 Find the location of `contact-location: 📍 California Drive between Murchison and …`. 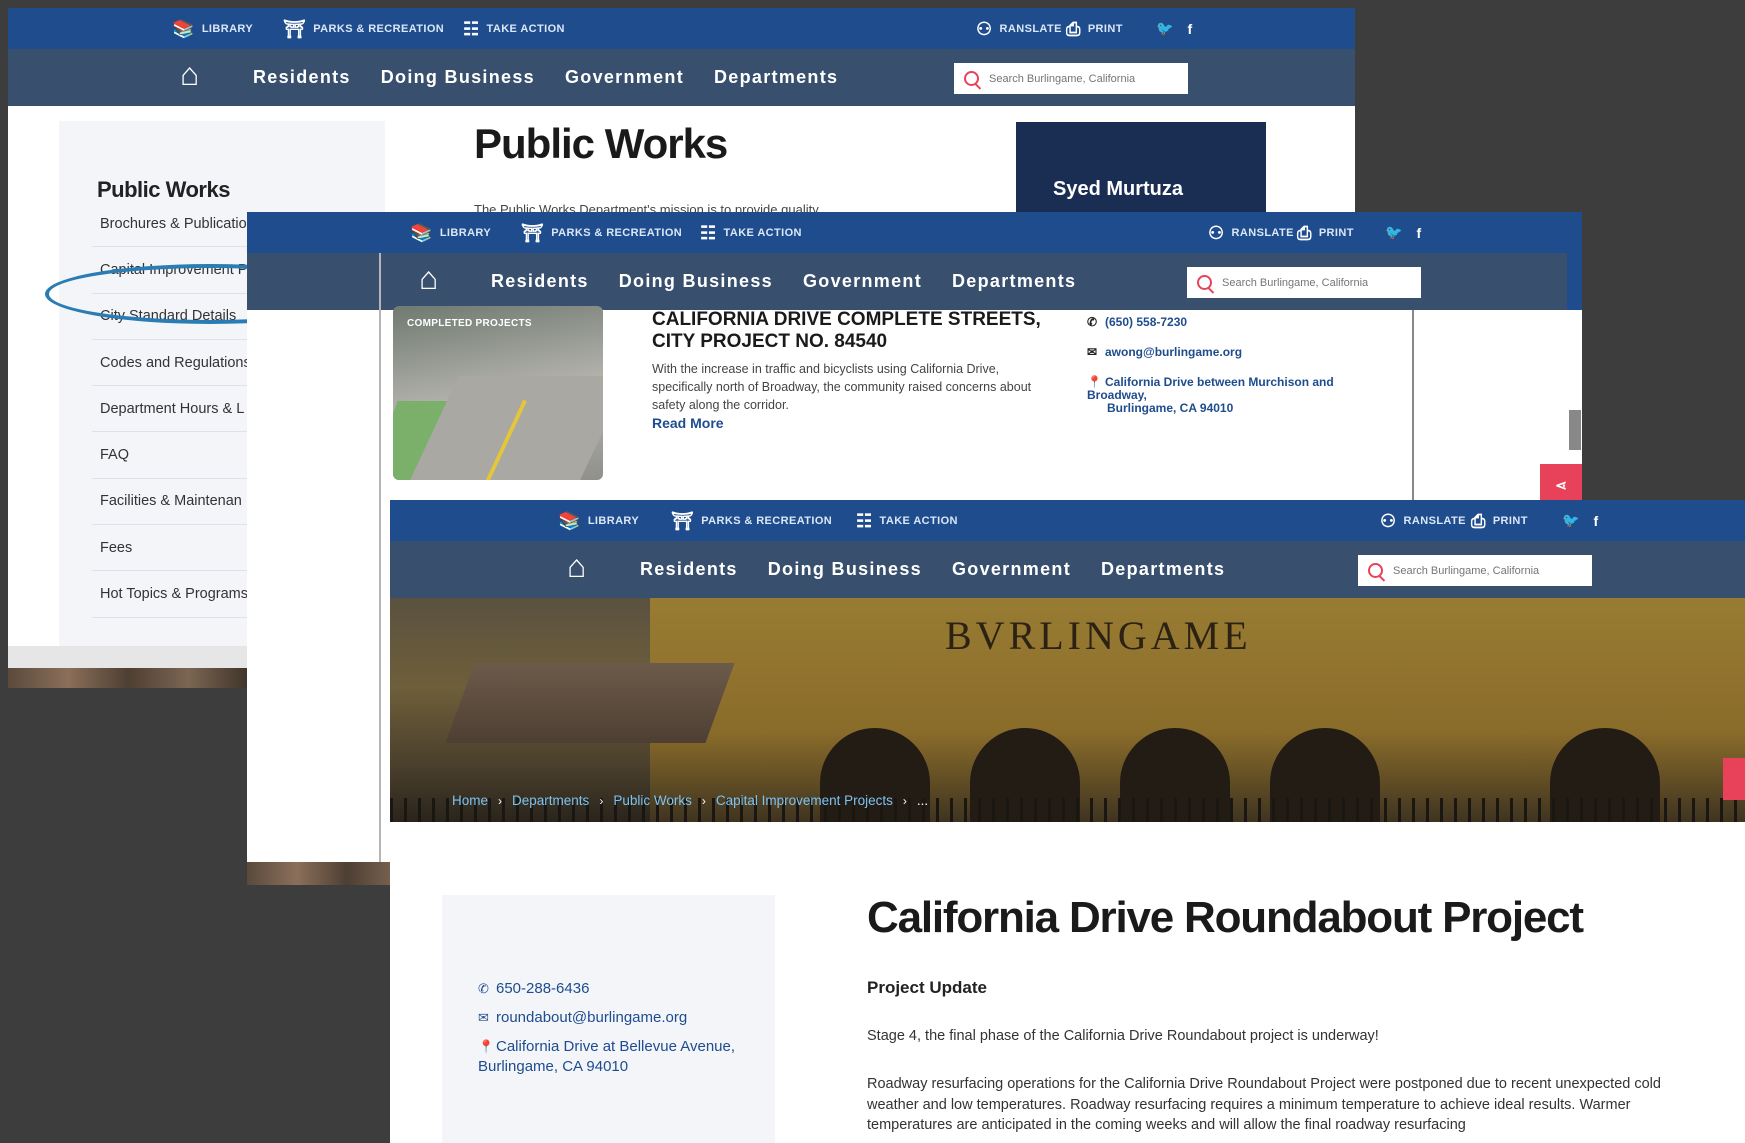

contact-location: 📍 California Drive between Murchison and … is located at coordinates (1222, 395).